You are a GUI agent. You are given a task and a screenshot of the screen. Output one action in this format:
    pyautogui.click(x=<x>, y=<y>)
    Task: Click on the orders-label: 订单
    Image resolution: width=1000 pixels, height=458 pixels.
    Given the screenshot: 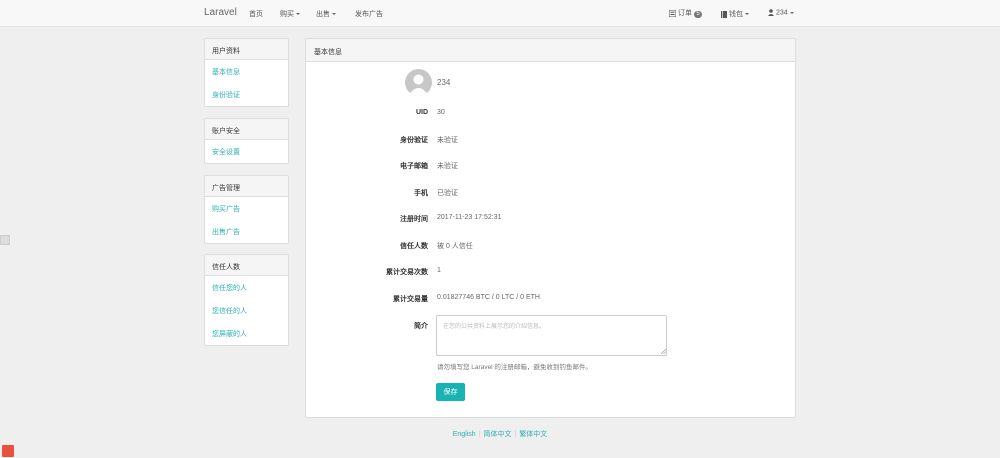 What is the action you would take?
    pyautogui.click(x=685, y=13)
    